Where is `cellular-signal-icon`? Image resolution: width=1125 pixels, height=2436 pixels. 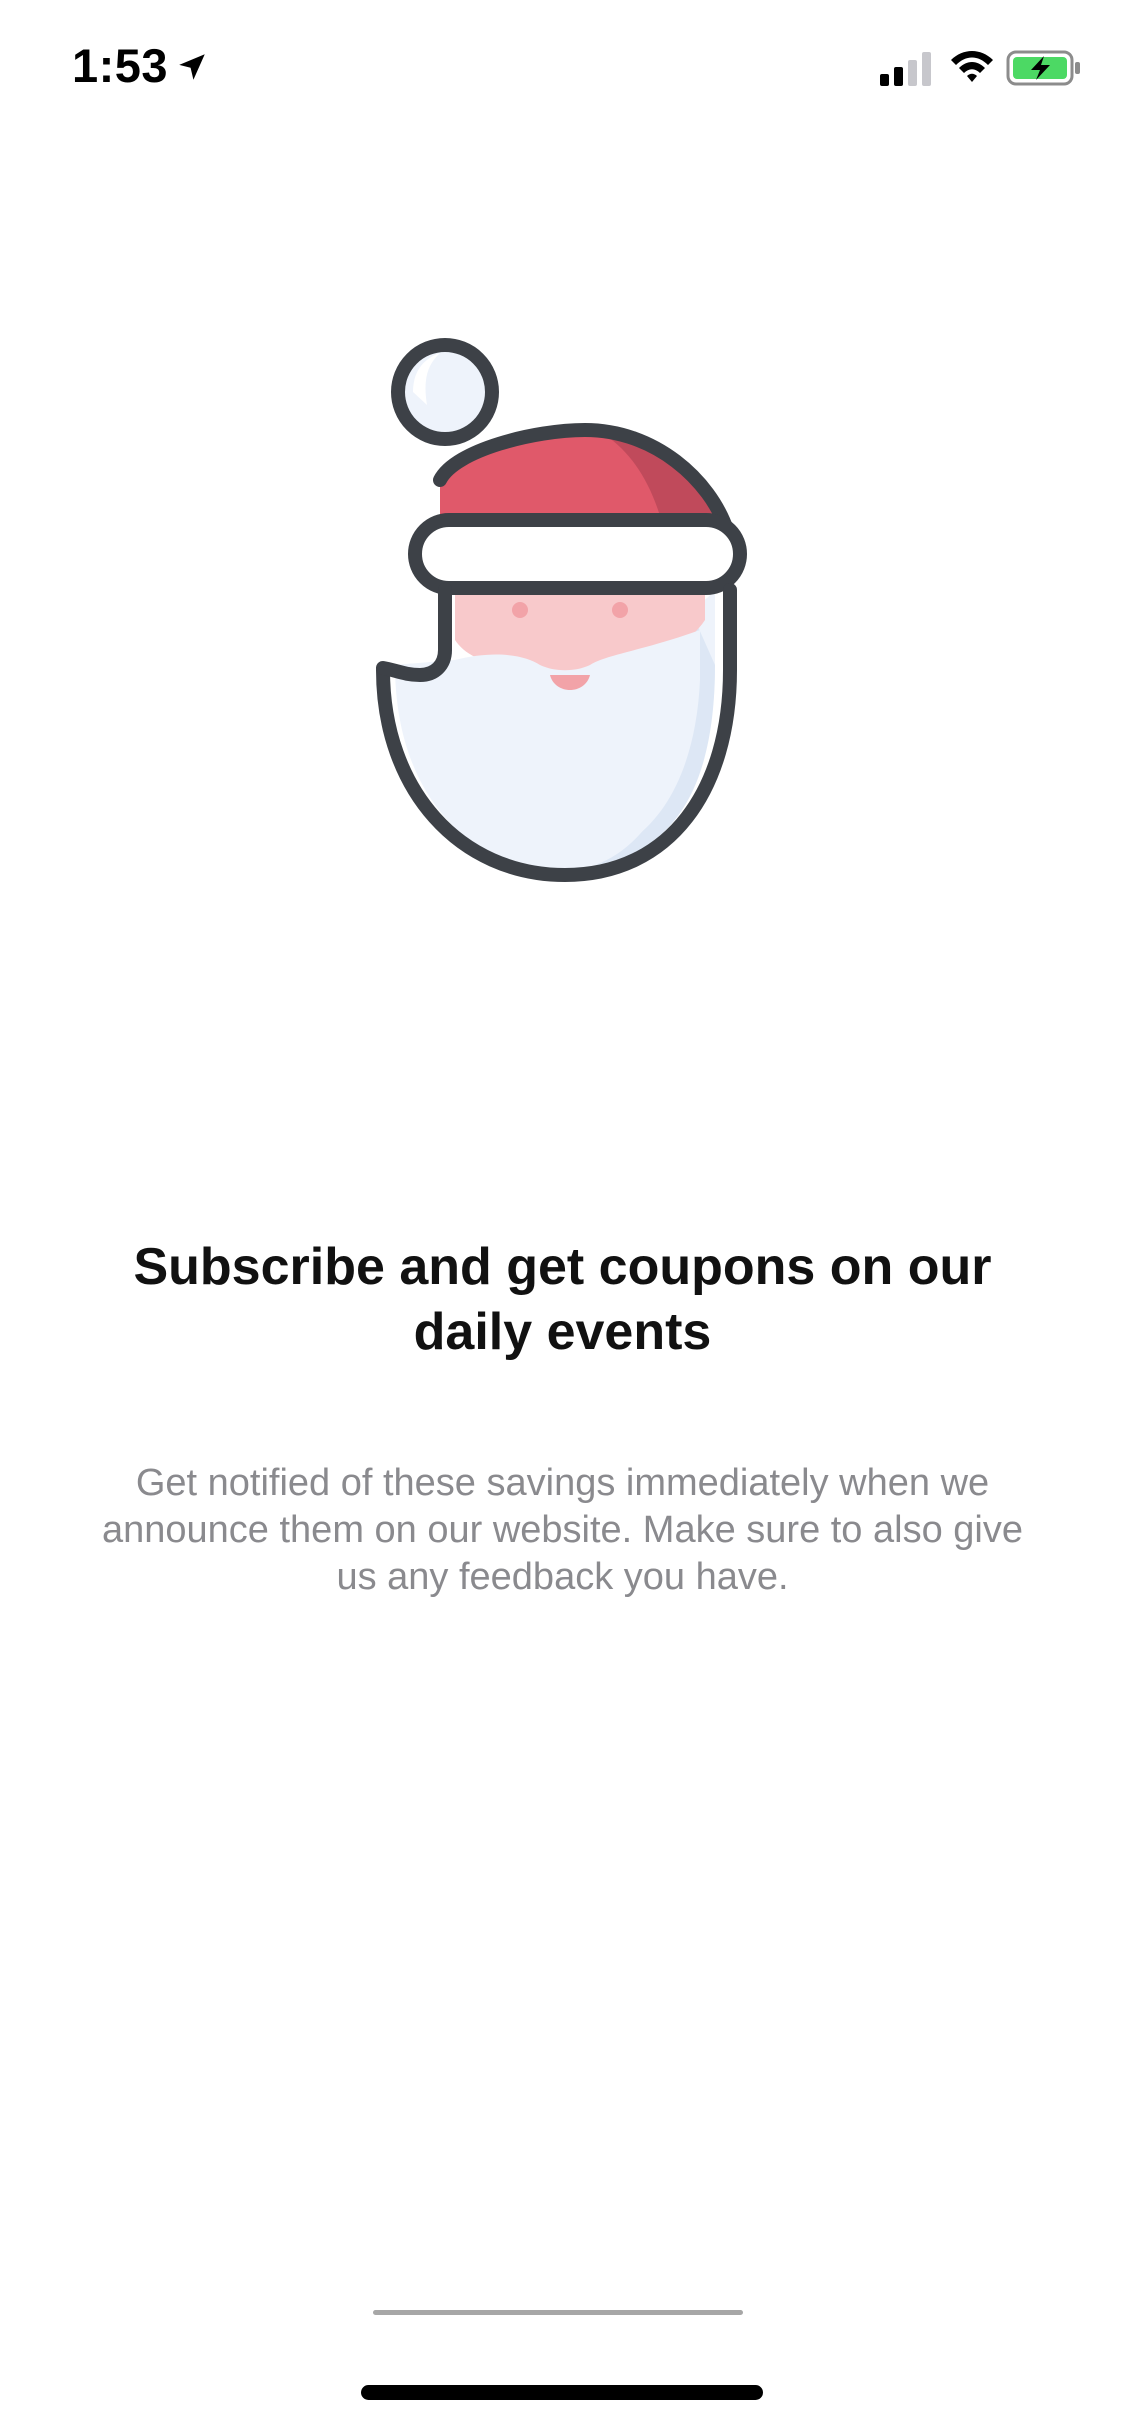 cellular-signal-icon is located at coordinates (905, 69).